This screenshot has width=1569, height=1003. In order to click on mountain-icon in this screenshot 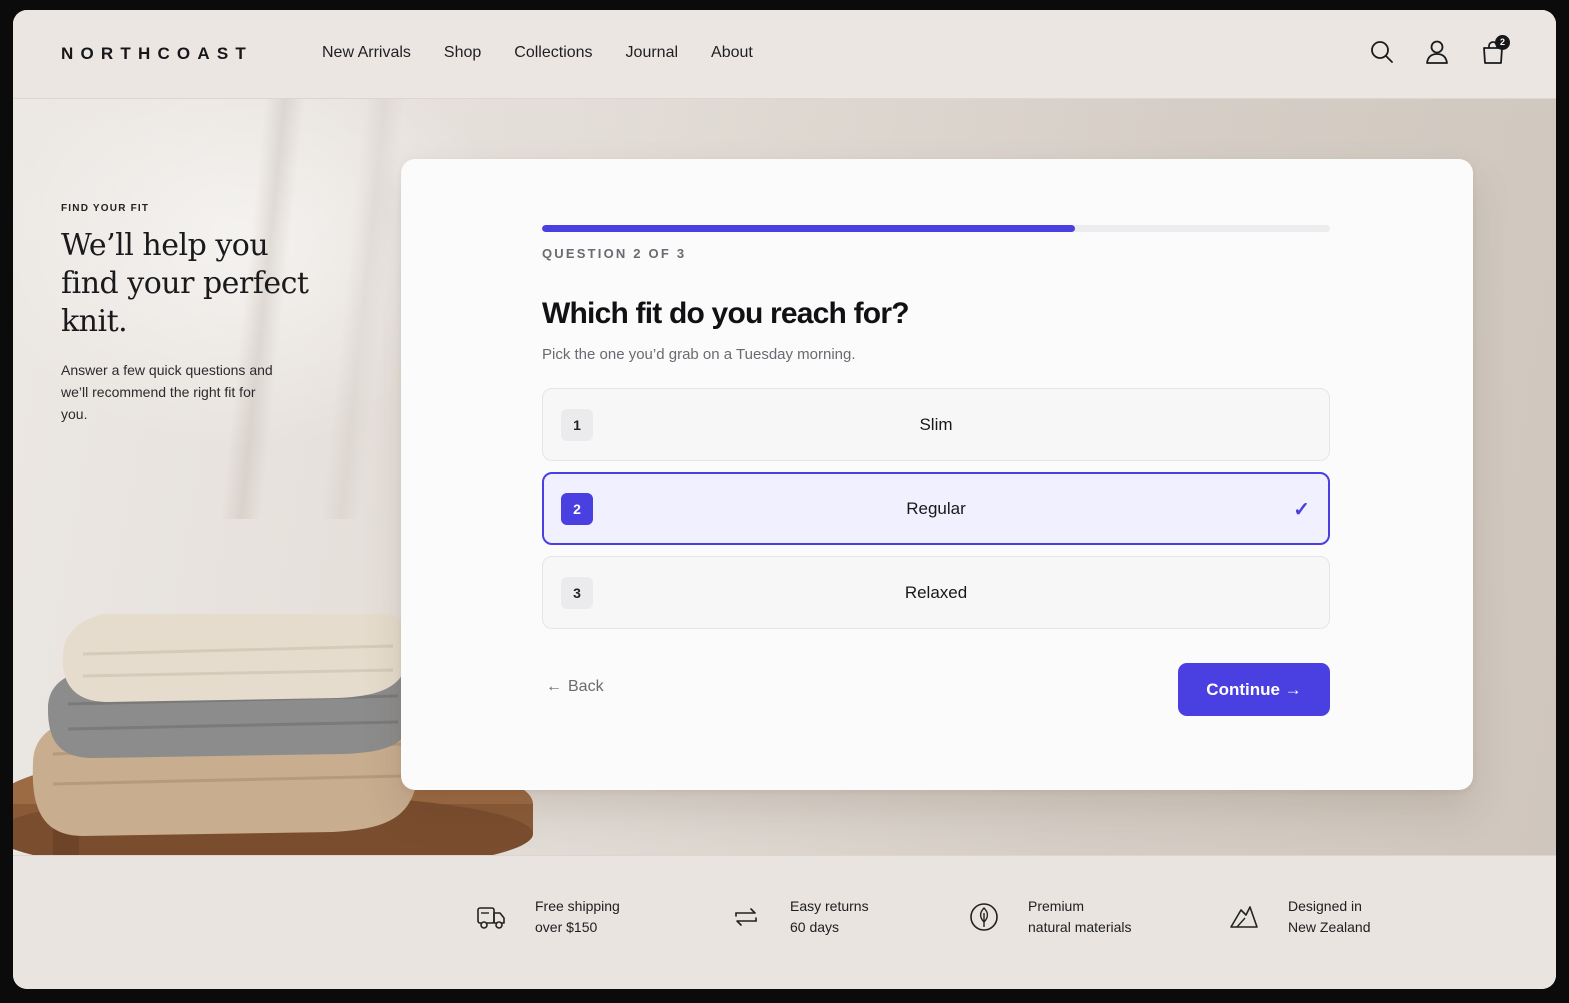, I will do `click(1244, 917)`.